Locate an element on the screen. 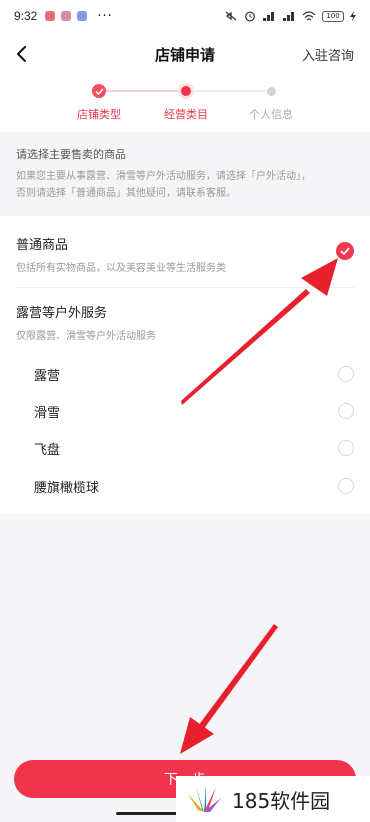 Image resolution: width=370 pixels, height=822 pixels. sub-option-label: 腰旗橄榄球 is located at coordinates (67, 488).